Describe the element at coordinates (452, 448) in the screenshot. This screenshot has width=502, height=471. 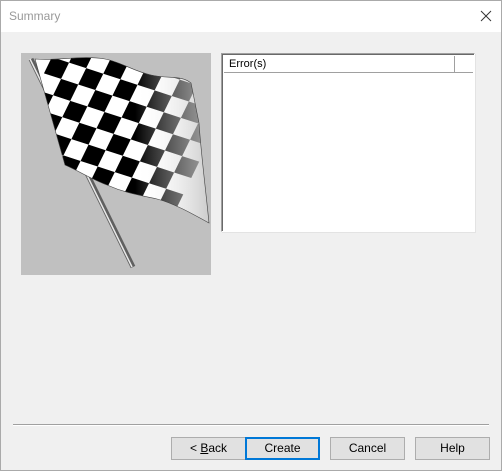
I see `help-button: Help` at that location.